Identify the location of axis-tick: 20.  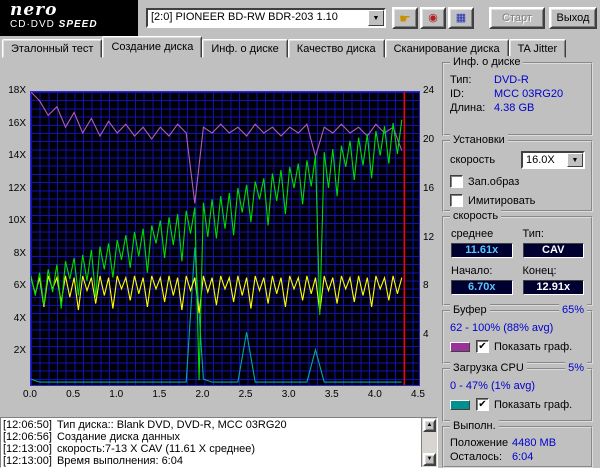
(429, 139).